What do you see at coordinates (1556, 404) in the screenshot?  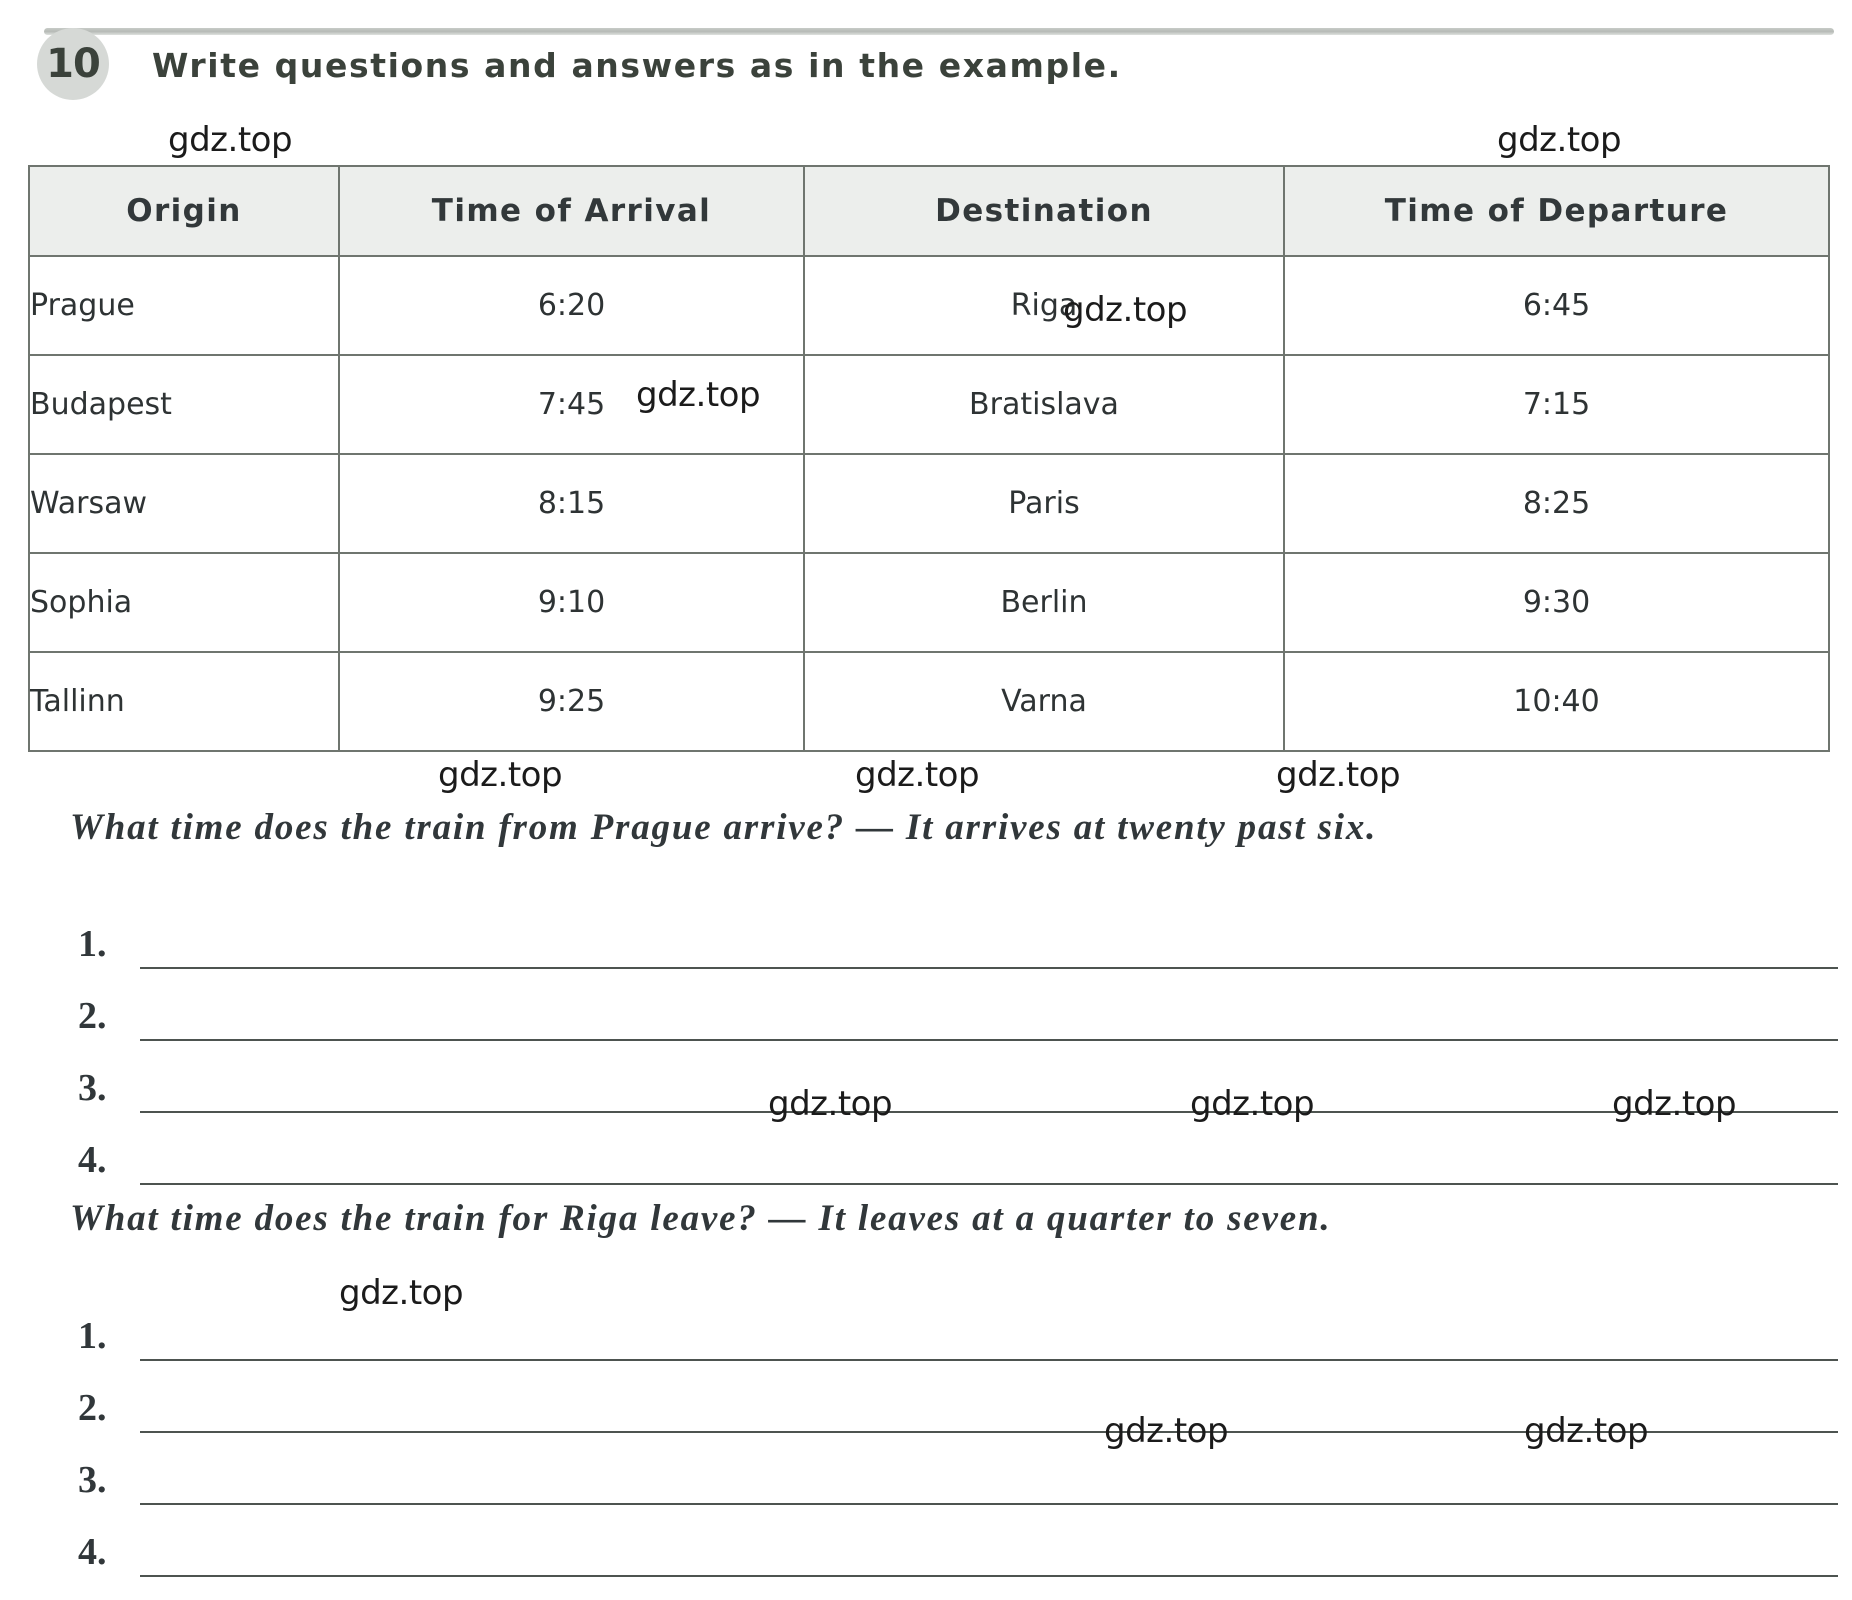 I see `cell-departure: 7:15` at bounding box center [1556, 404].